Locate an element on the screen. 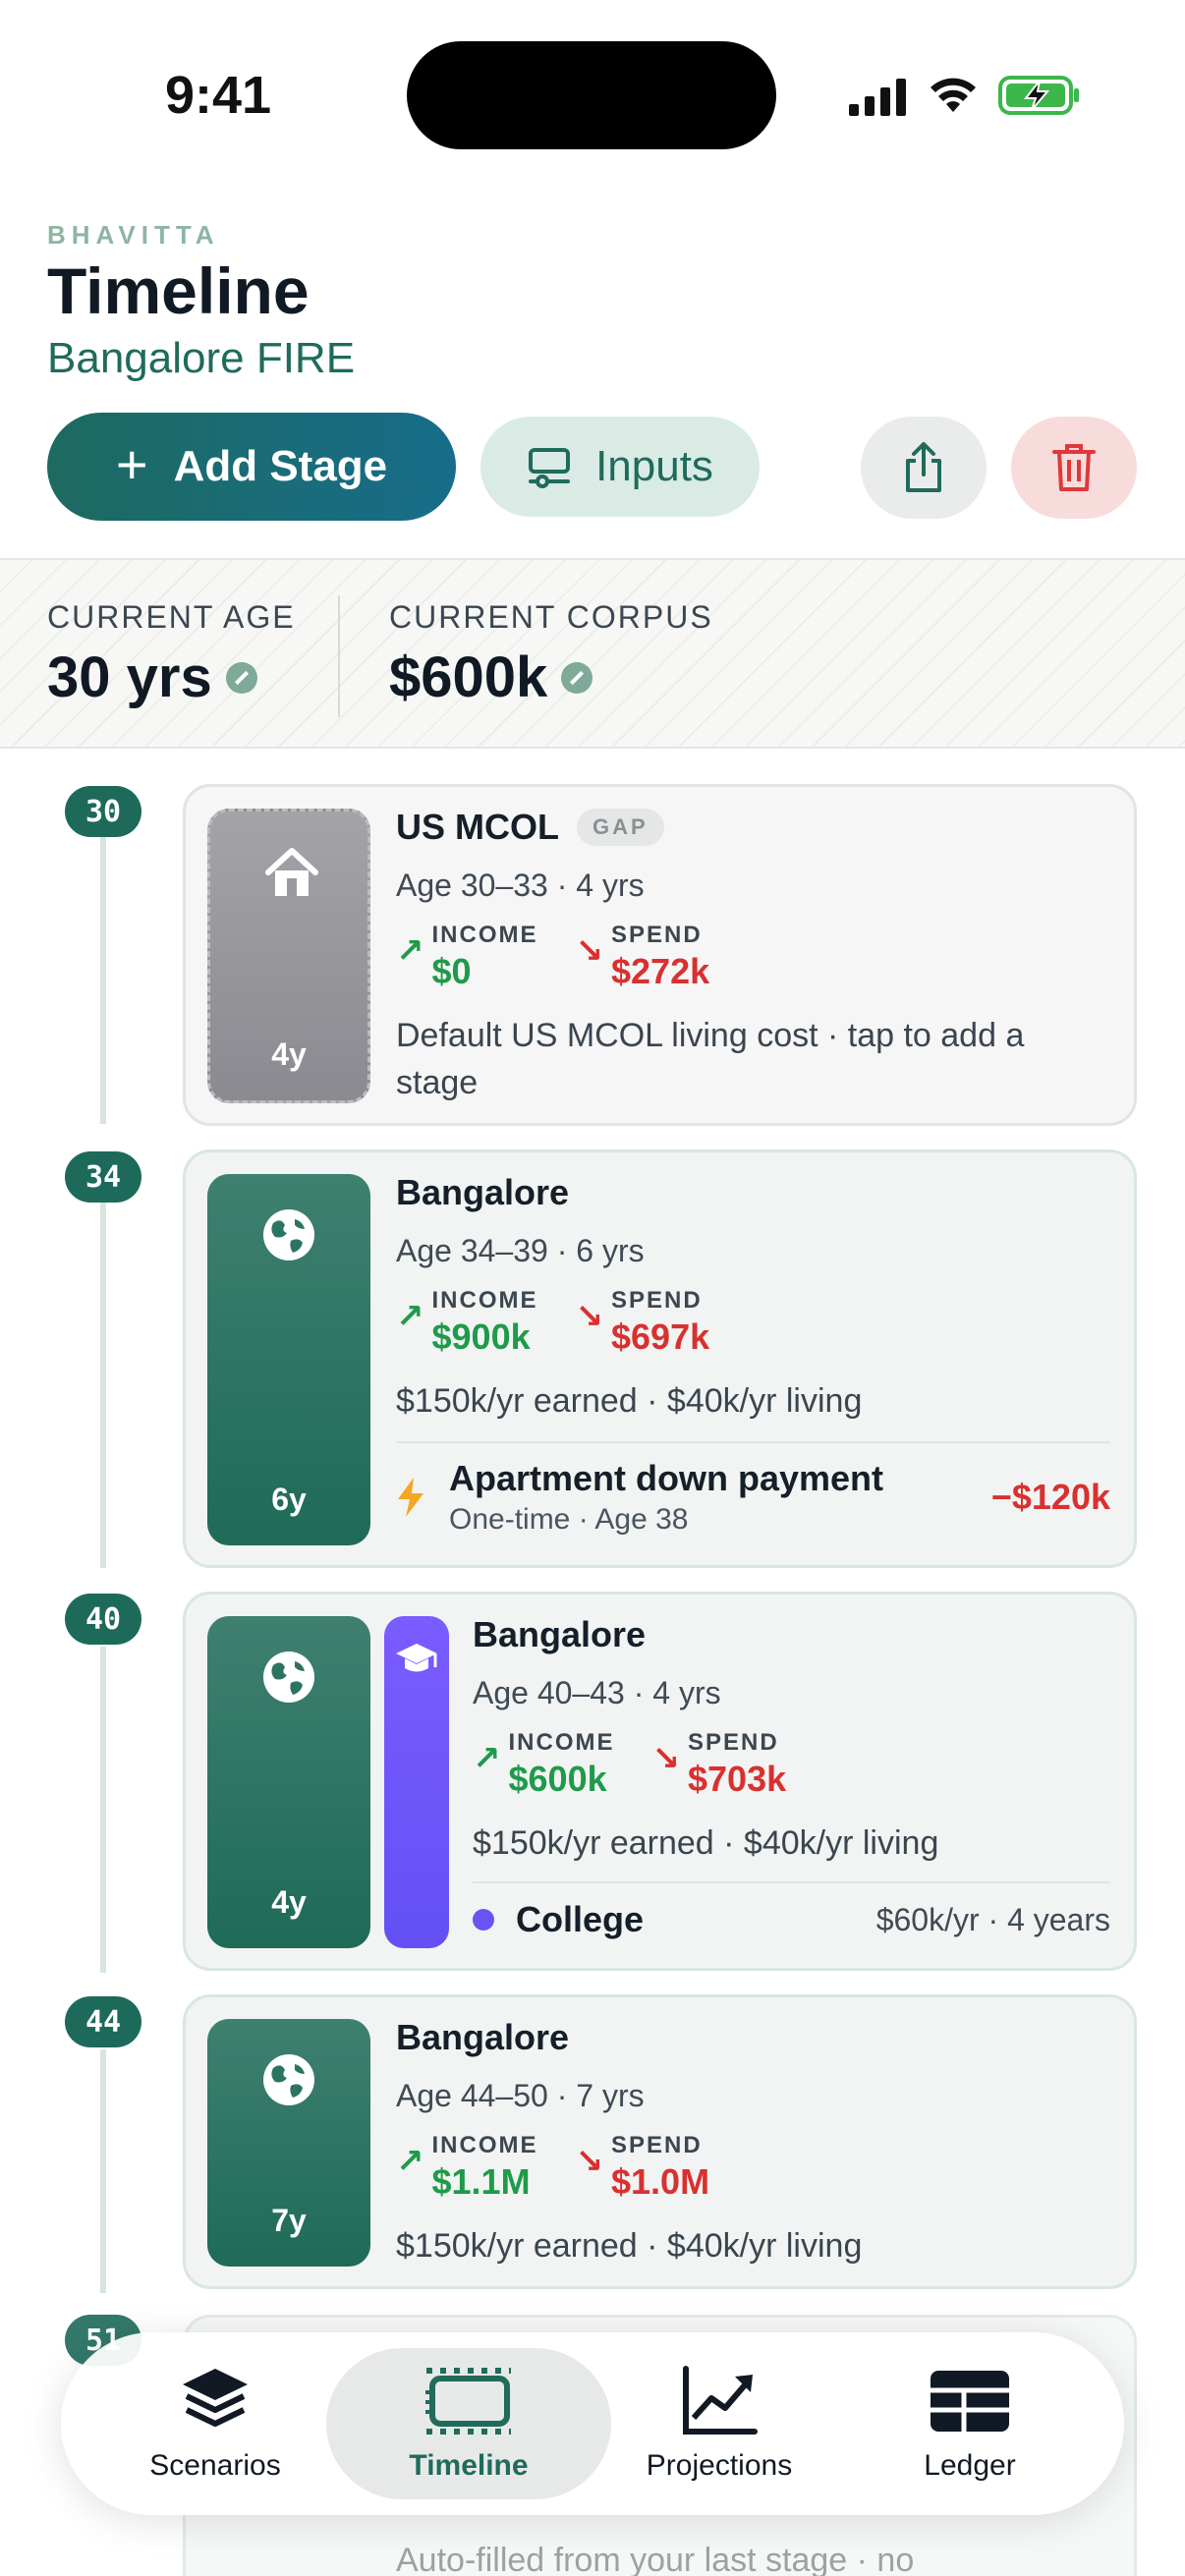  stage-flows: ↗ INCOME $1.1M ↘ SPEND $1.0M is located at coordinates (753, 2168).